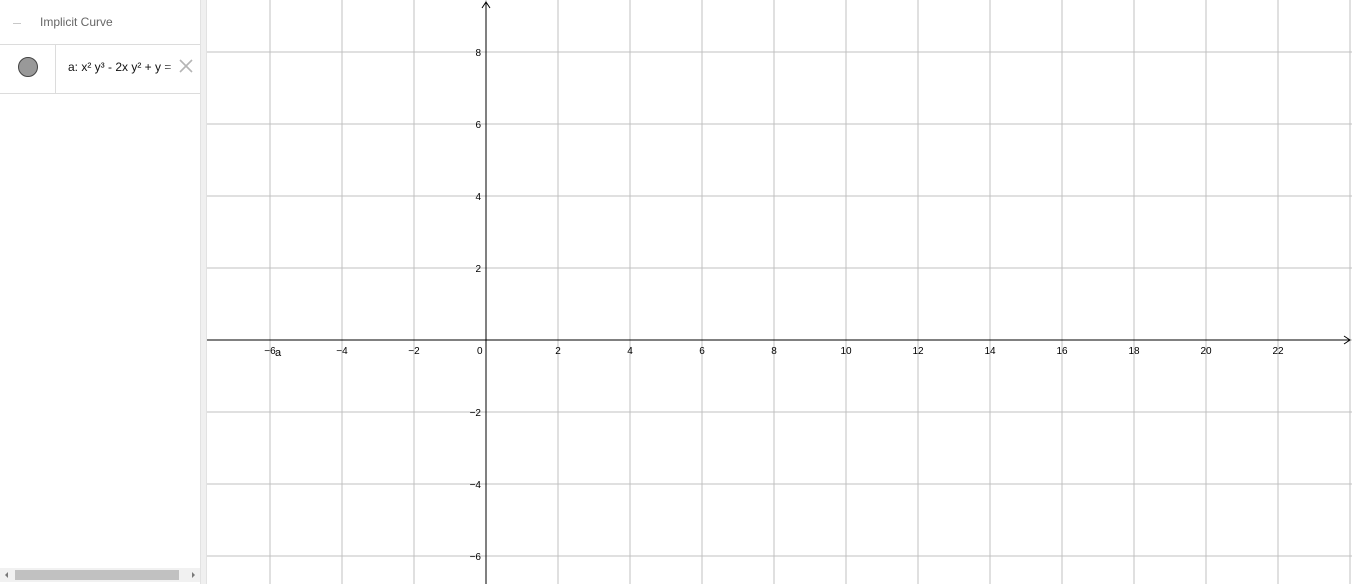  I want to click on horizontal-scrollbar, so click(100, 575).